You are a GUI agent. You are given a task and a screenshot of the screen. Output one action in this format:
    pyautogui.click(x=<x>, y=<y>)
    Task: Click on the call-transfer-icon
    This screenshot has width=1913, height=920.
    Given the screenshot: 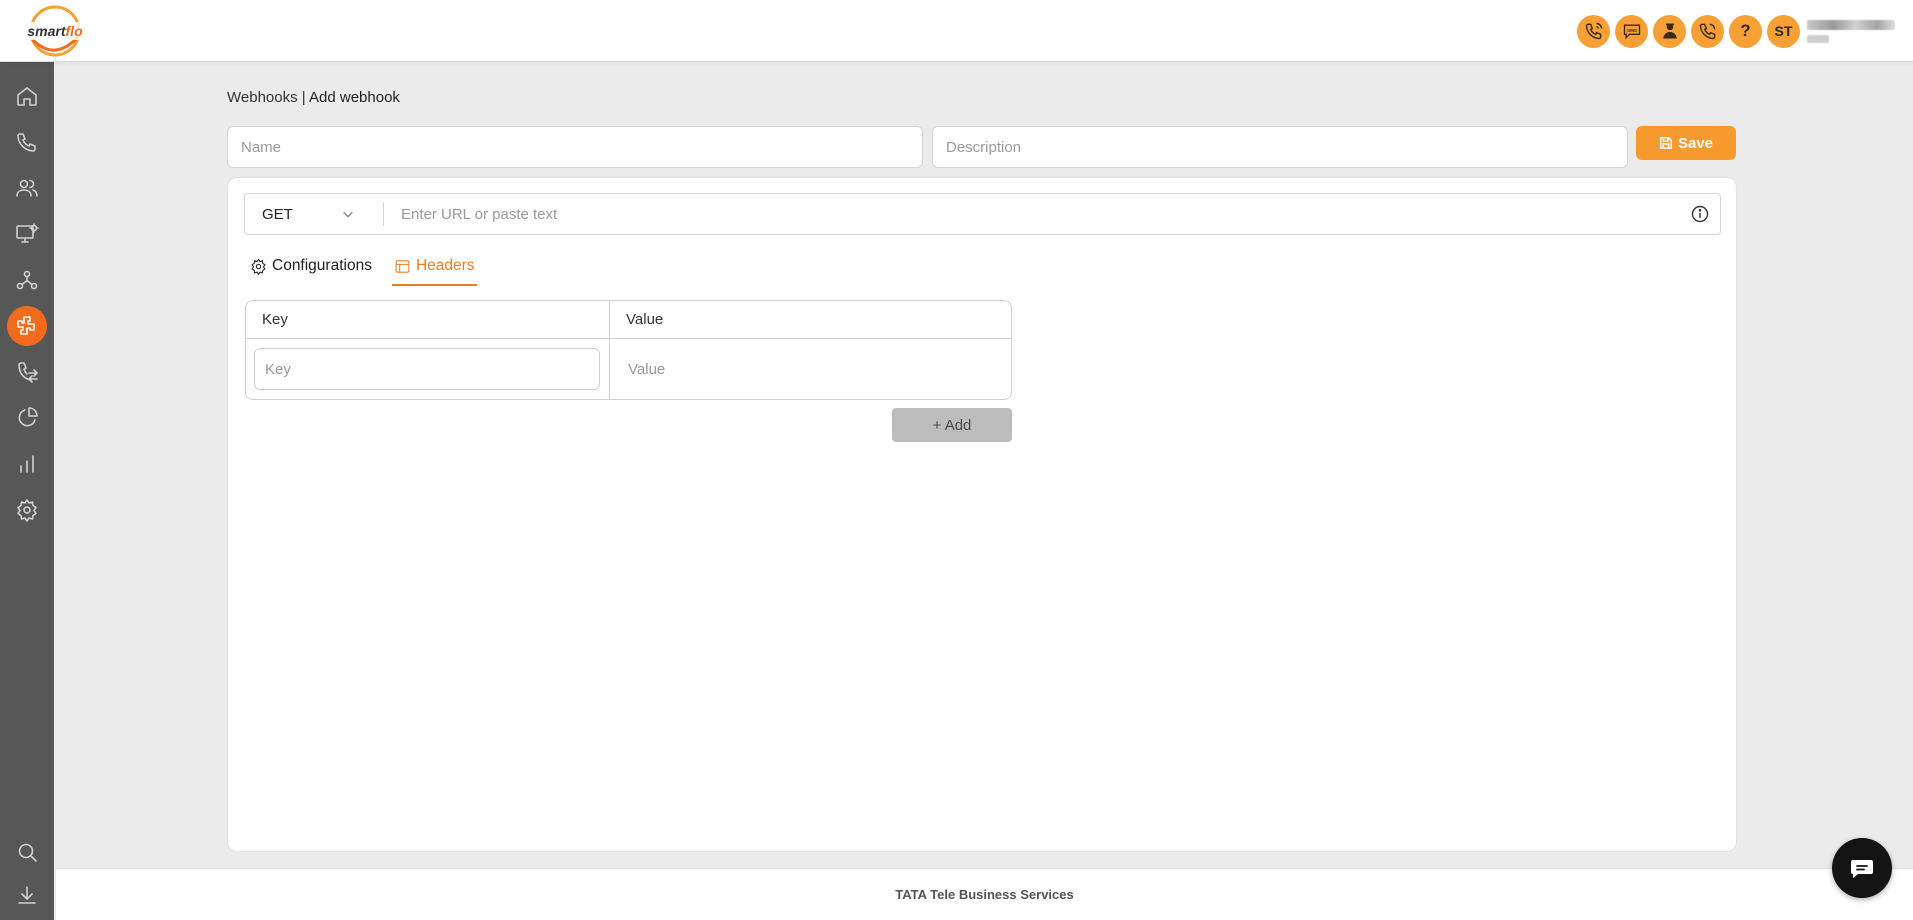 What is the action you would take?
    pyautogui.click(x=27, y=372)
    